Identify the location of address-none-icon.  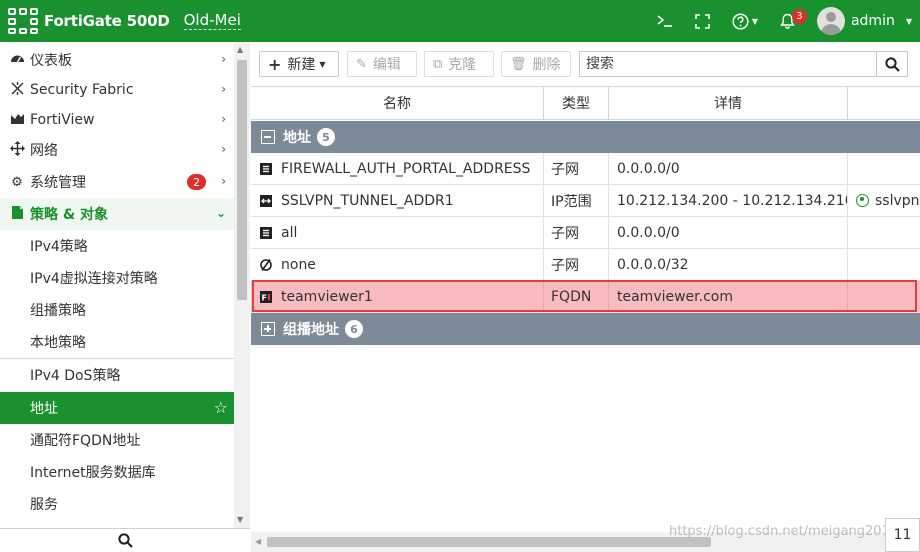
(266, 265).